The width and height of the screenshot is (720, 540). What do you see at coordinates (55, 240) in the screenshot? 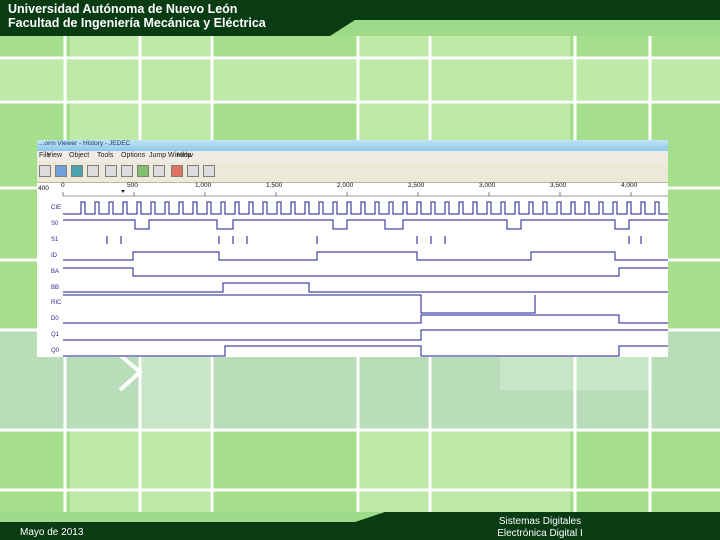
I see `signal-label-s1: S1` at bounding box center [55, 240].